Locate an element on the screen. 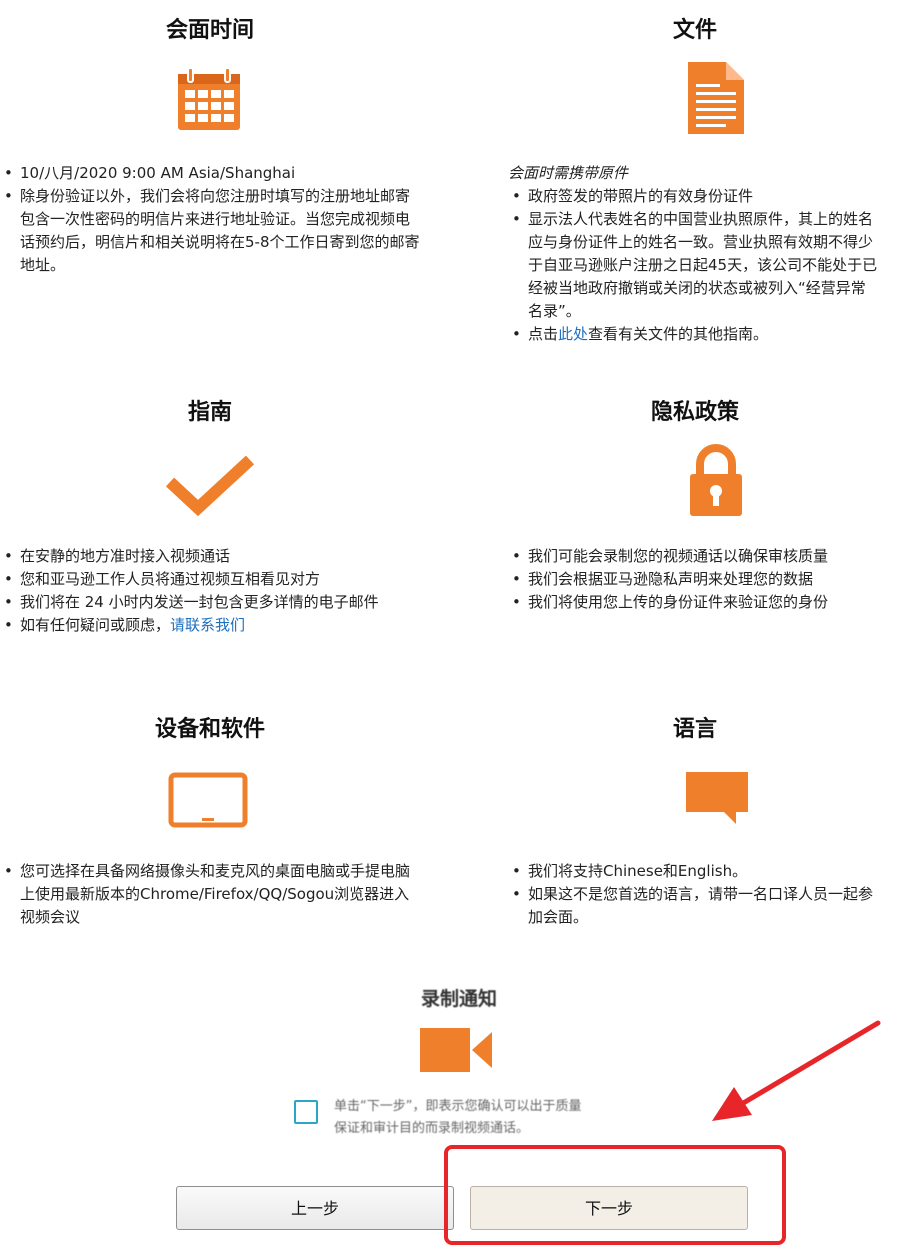  document-icon is located at coordinates (716, 98).